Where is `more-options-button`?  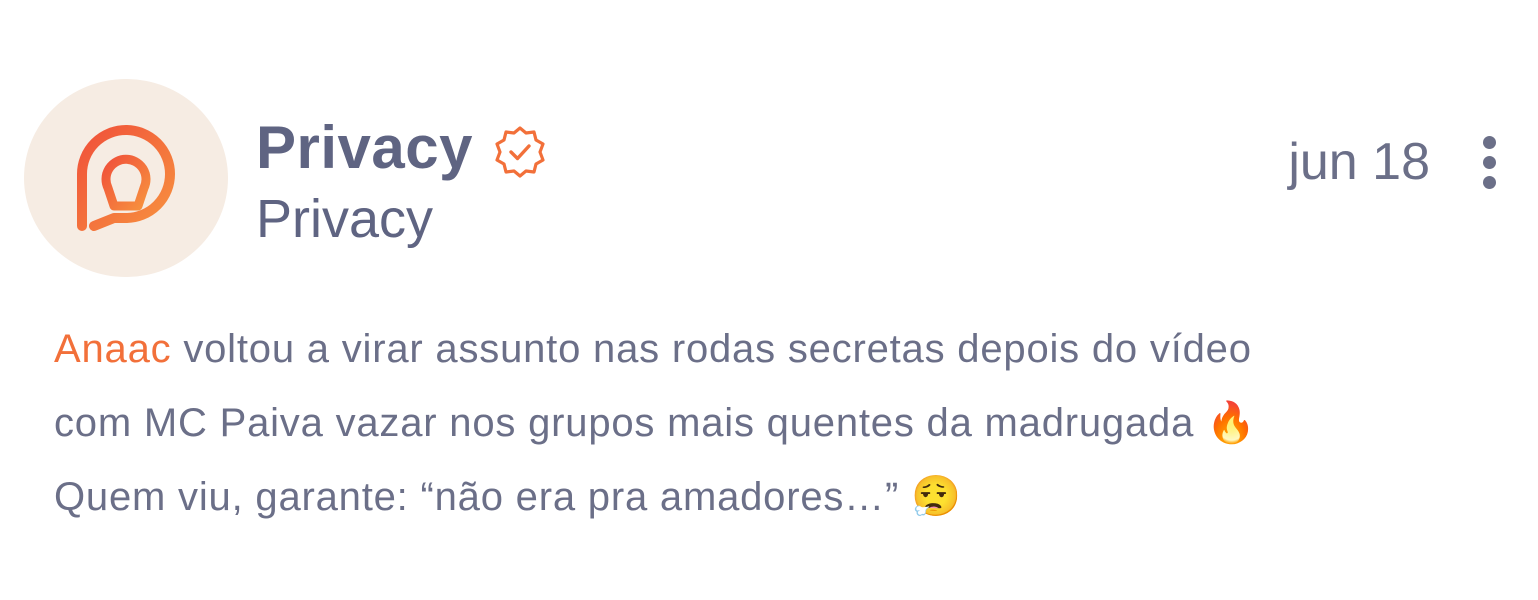
more-options-button is located at coordinates (1490, 162).